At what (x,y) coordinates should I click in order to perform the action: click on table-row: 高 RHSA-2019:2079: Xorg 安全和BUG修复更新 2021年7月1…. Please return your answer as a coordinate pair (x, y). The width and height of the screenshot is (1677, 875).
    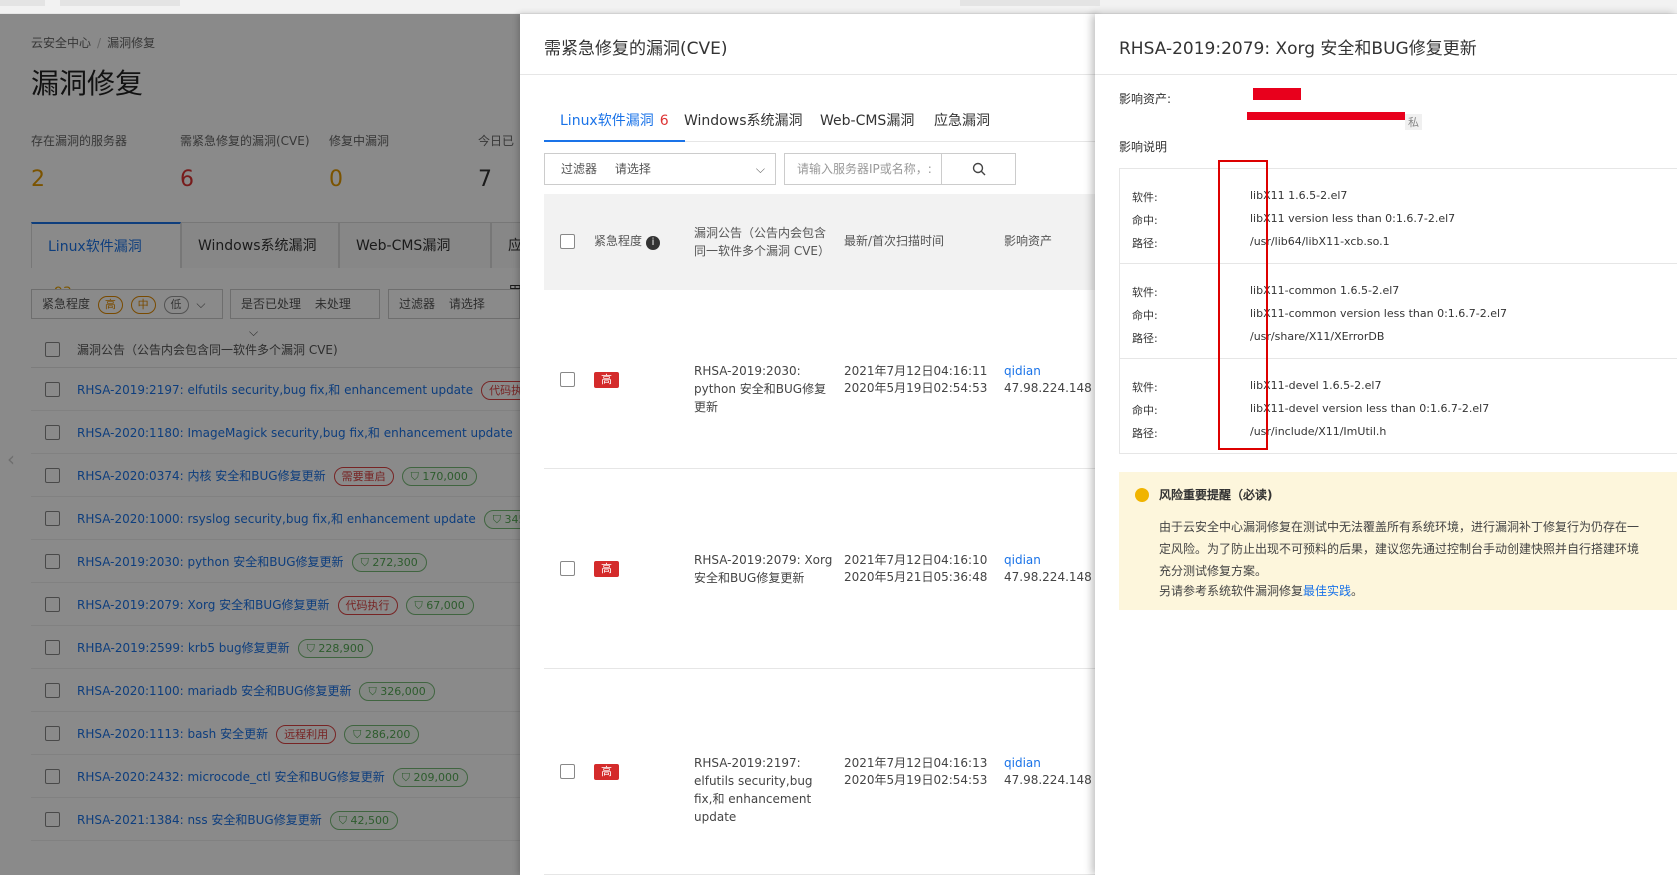
    Looking at the image, I should click on (822, 569).